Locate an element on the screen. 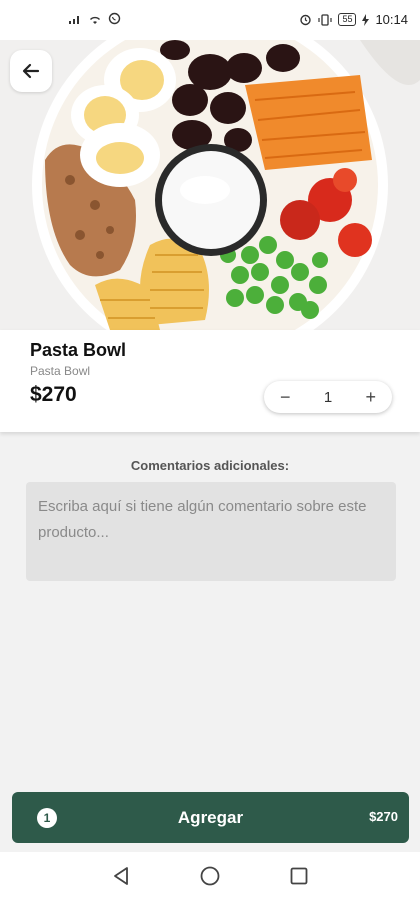 This screenshot has height=900, width=420. cart-count-badge: 1 is located at coordinates (47, 818).